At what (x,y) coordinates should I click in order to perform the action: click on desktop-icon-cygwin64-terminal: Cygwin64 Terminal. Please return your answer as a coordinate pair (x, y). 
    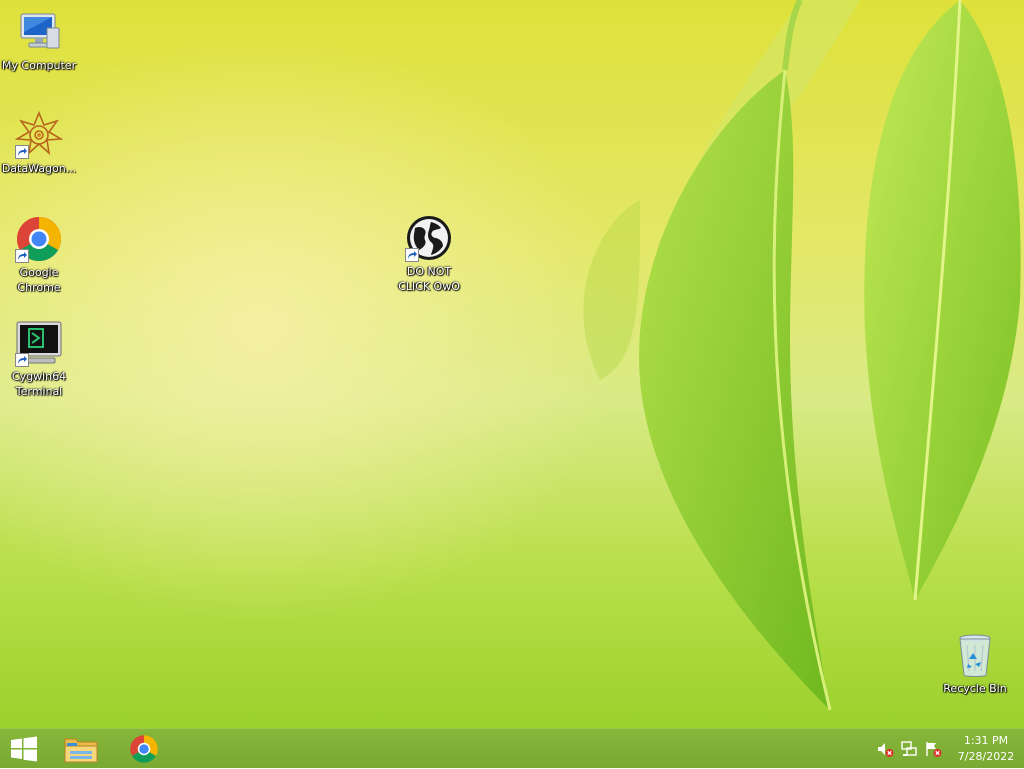
    Looking at the image, I should click on (39, 359).